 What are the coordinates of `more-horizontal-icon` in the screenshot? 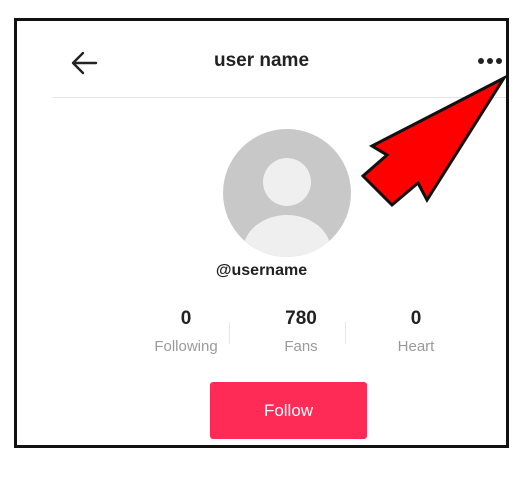 It's located at (490, 61).